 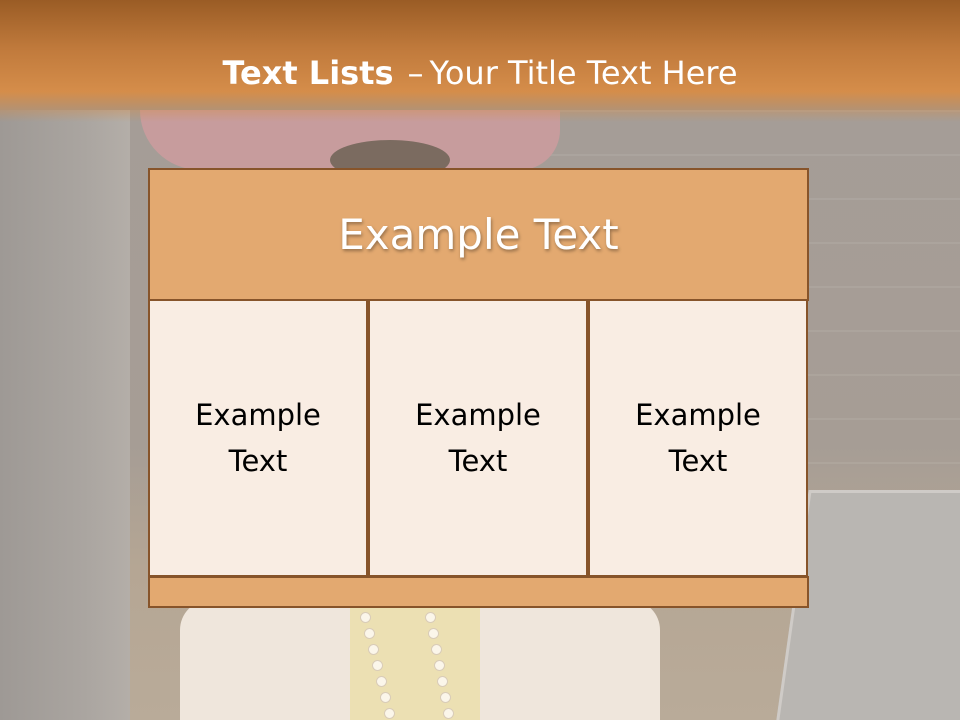 What do you see at coordinates (415, 73) in the screenshot?
I see `slide-title-dash: –` at bounding box center [415, 73].